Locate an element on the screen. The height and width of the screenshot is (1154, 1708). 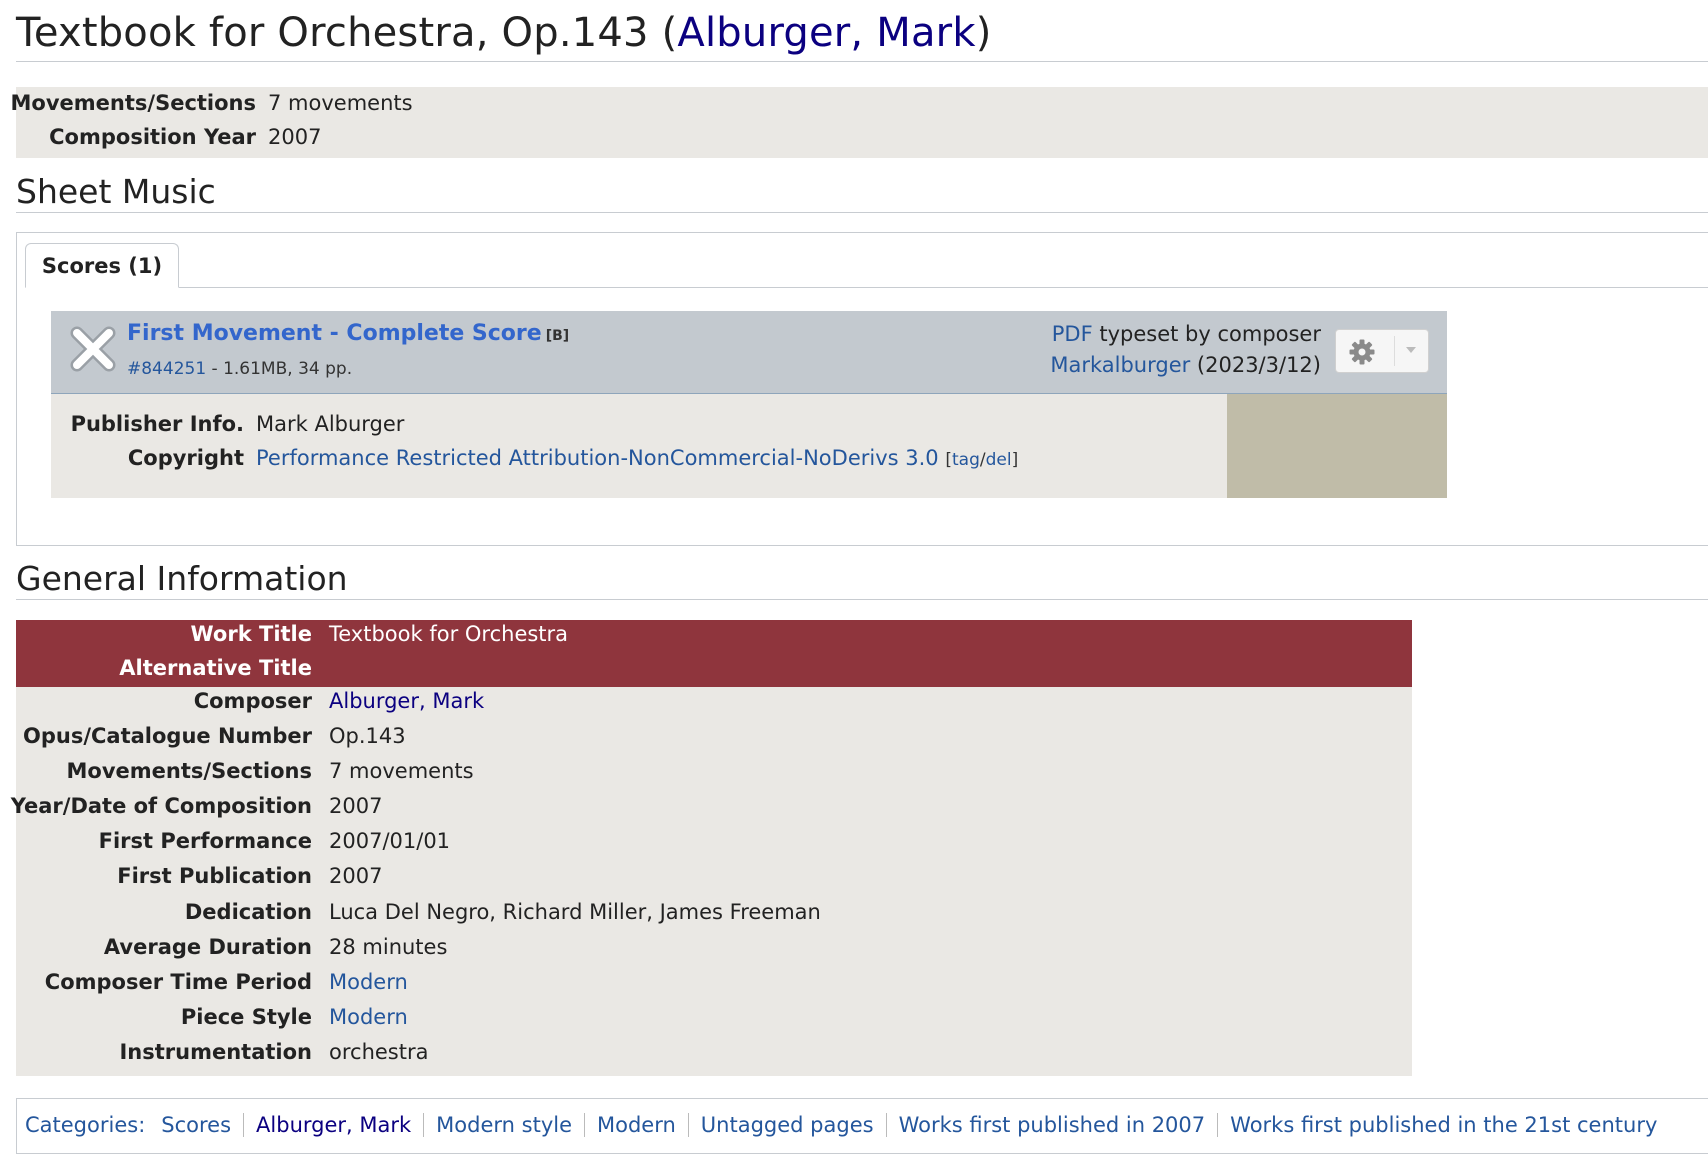
general-info-heading: General Information is located at coordinates (182, 578).